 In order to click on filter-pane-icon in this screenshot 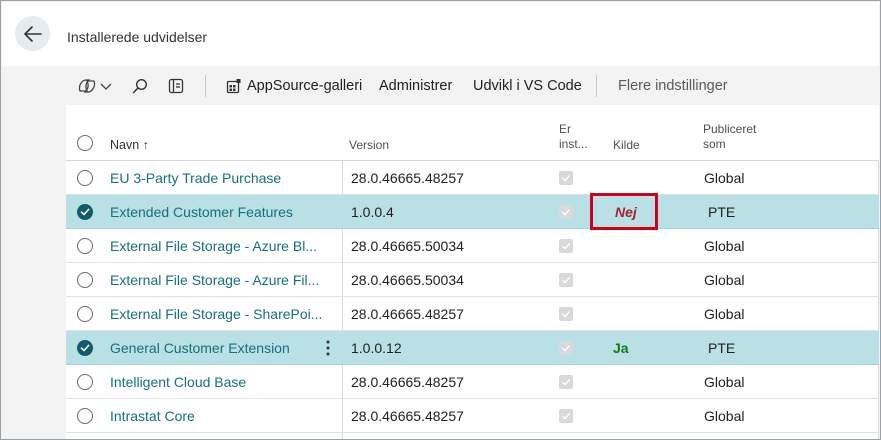, I will do `click(176, 86)`.